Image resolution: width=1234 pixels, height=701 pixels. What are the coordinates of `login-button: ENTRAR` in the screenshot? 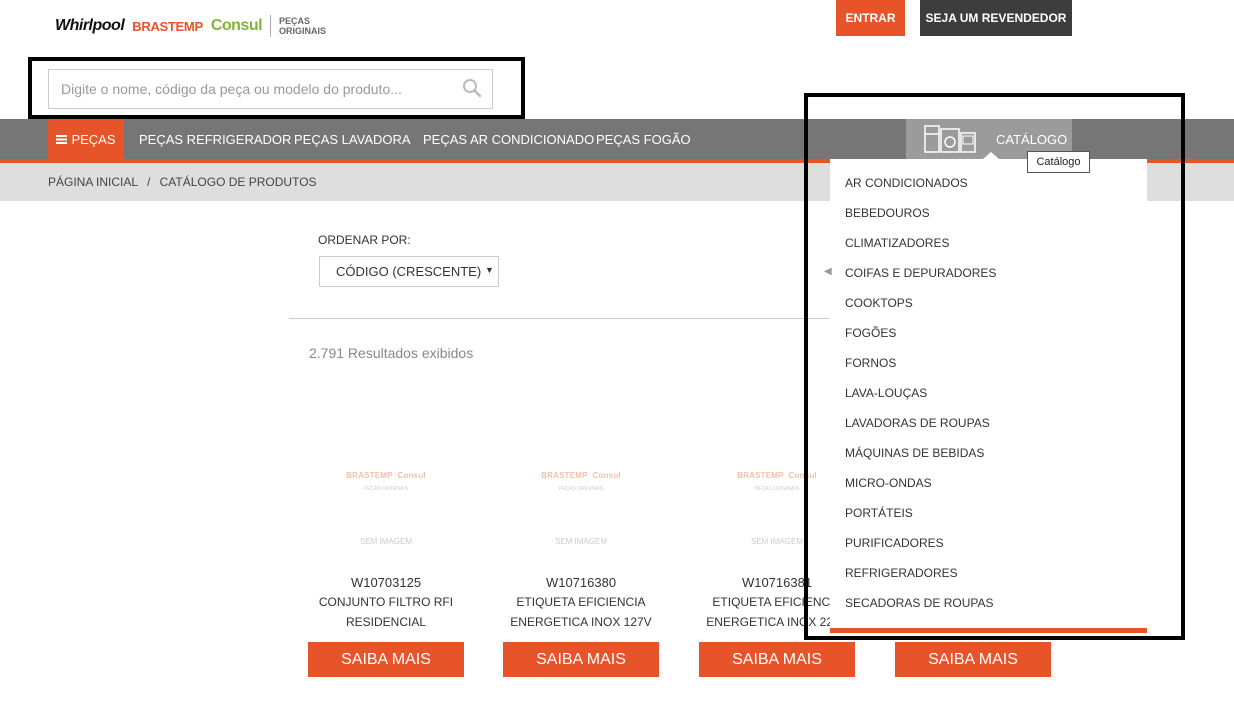 It's located at (870, 18).